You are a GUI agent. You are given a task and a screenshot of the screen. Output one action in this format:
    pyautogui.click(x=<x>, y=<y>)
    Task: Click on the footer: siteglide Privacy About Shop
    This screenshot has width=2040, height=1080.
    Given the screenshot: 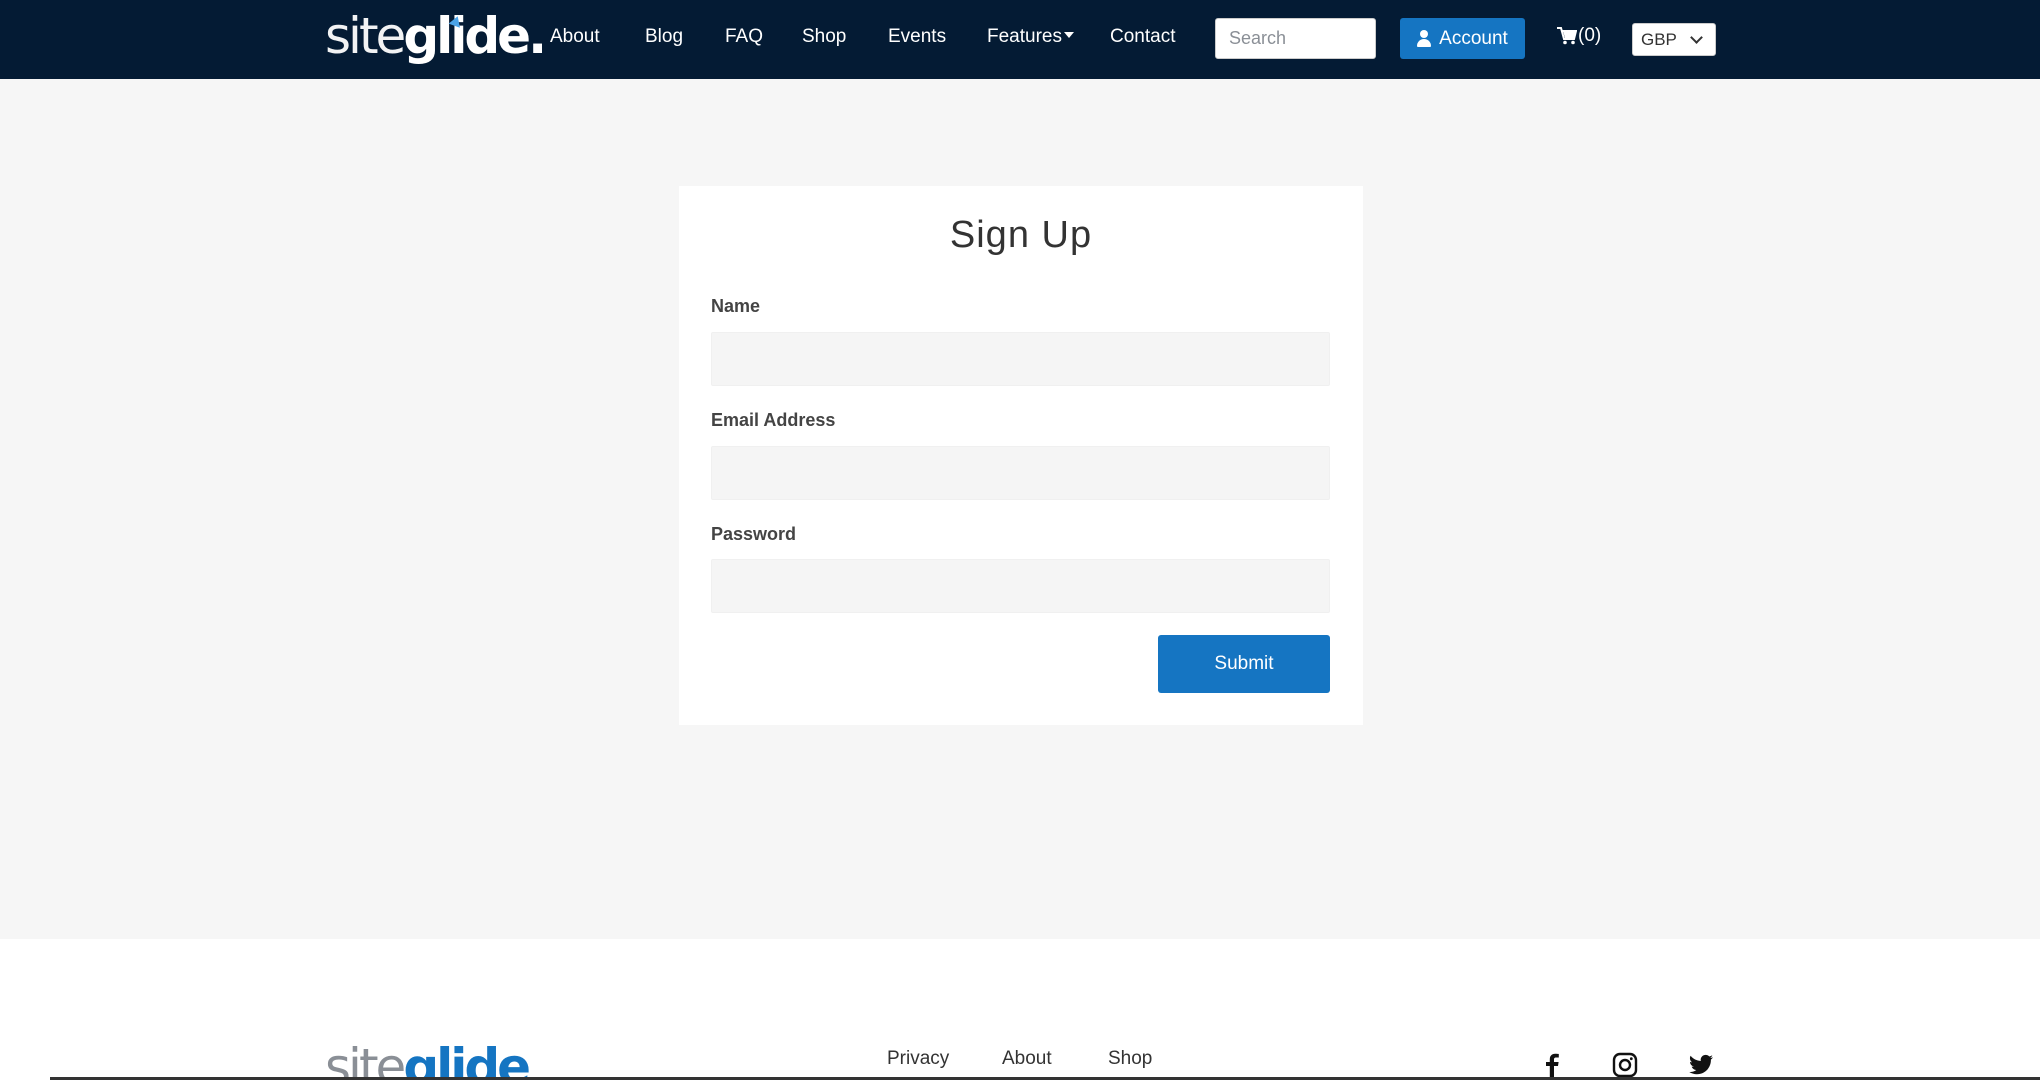 What is the action you would take?
    pyautogui.click(x=1020, y=1009)
    